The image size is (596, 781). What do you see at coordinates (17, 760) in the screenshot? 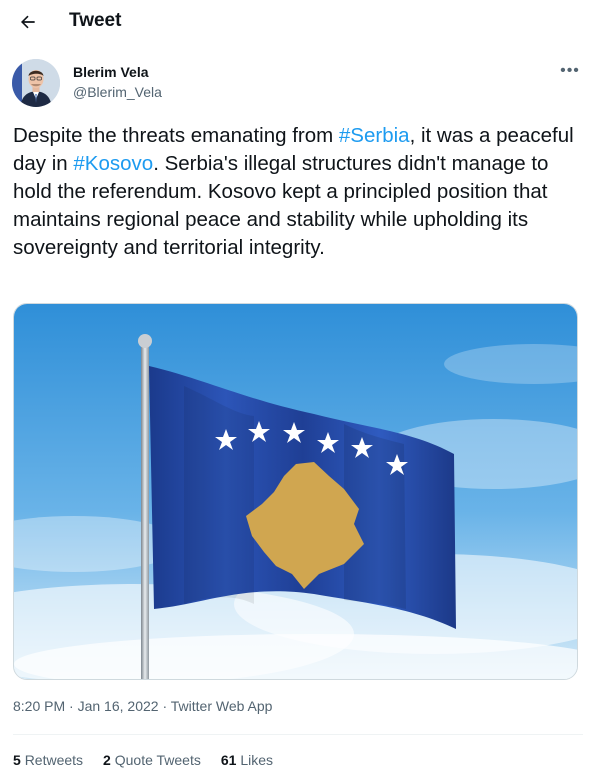
I see `retweets-count: 5` at bounding box center [17, 760].